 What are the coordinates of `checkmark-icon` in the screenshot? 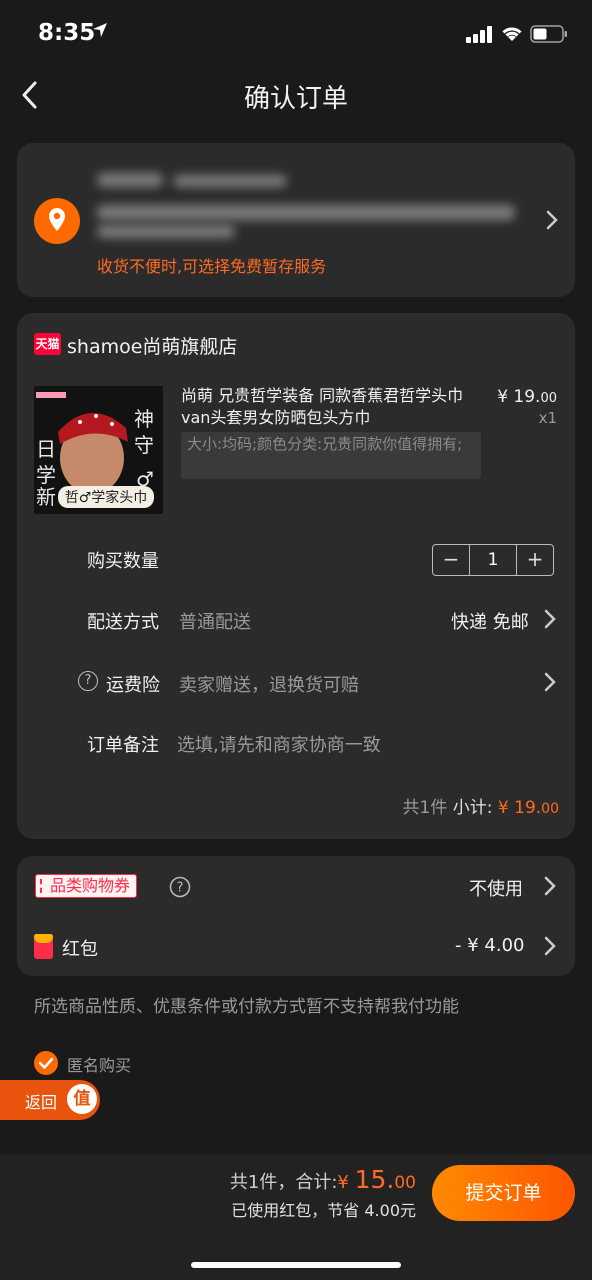 It's located at (46, 1063).